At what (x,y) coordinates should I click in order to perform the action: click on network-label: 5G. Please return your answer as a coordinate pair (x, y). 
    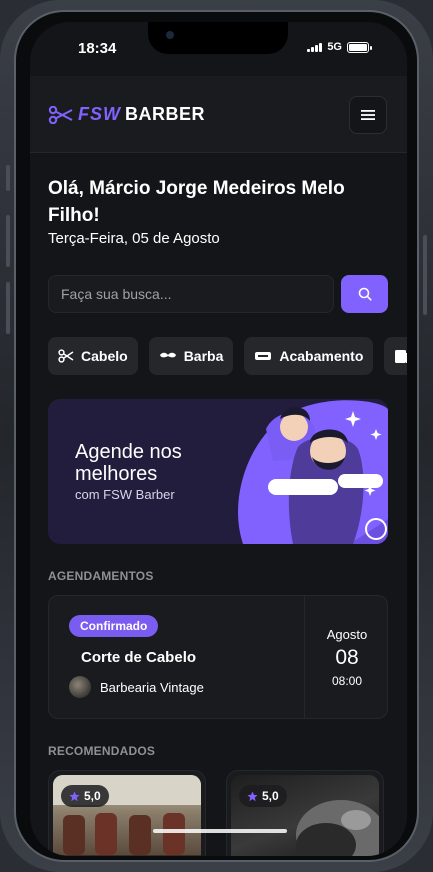
    Looking at the image, I should click on (334, 47).